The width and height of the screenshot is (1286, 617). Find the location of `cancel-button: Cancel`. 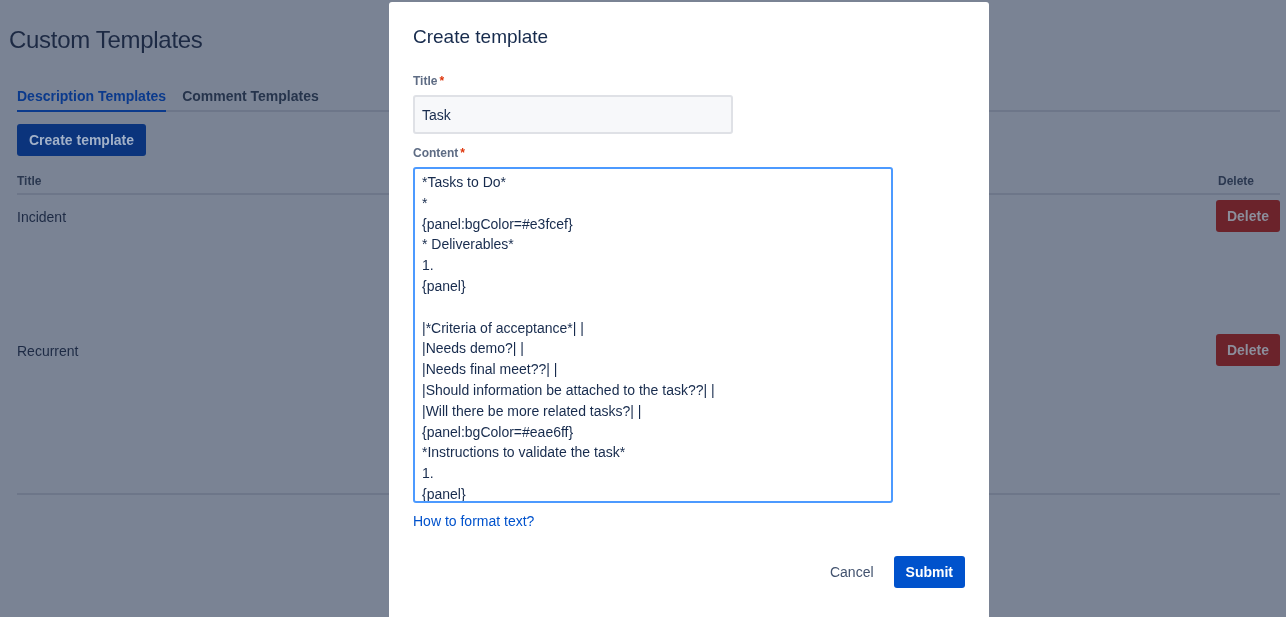

cancel-button: Cancel is located at coordinates (851, 572).